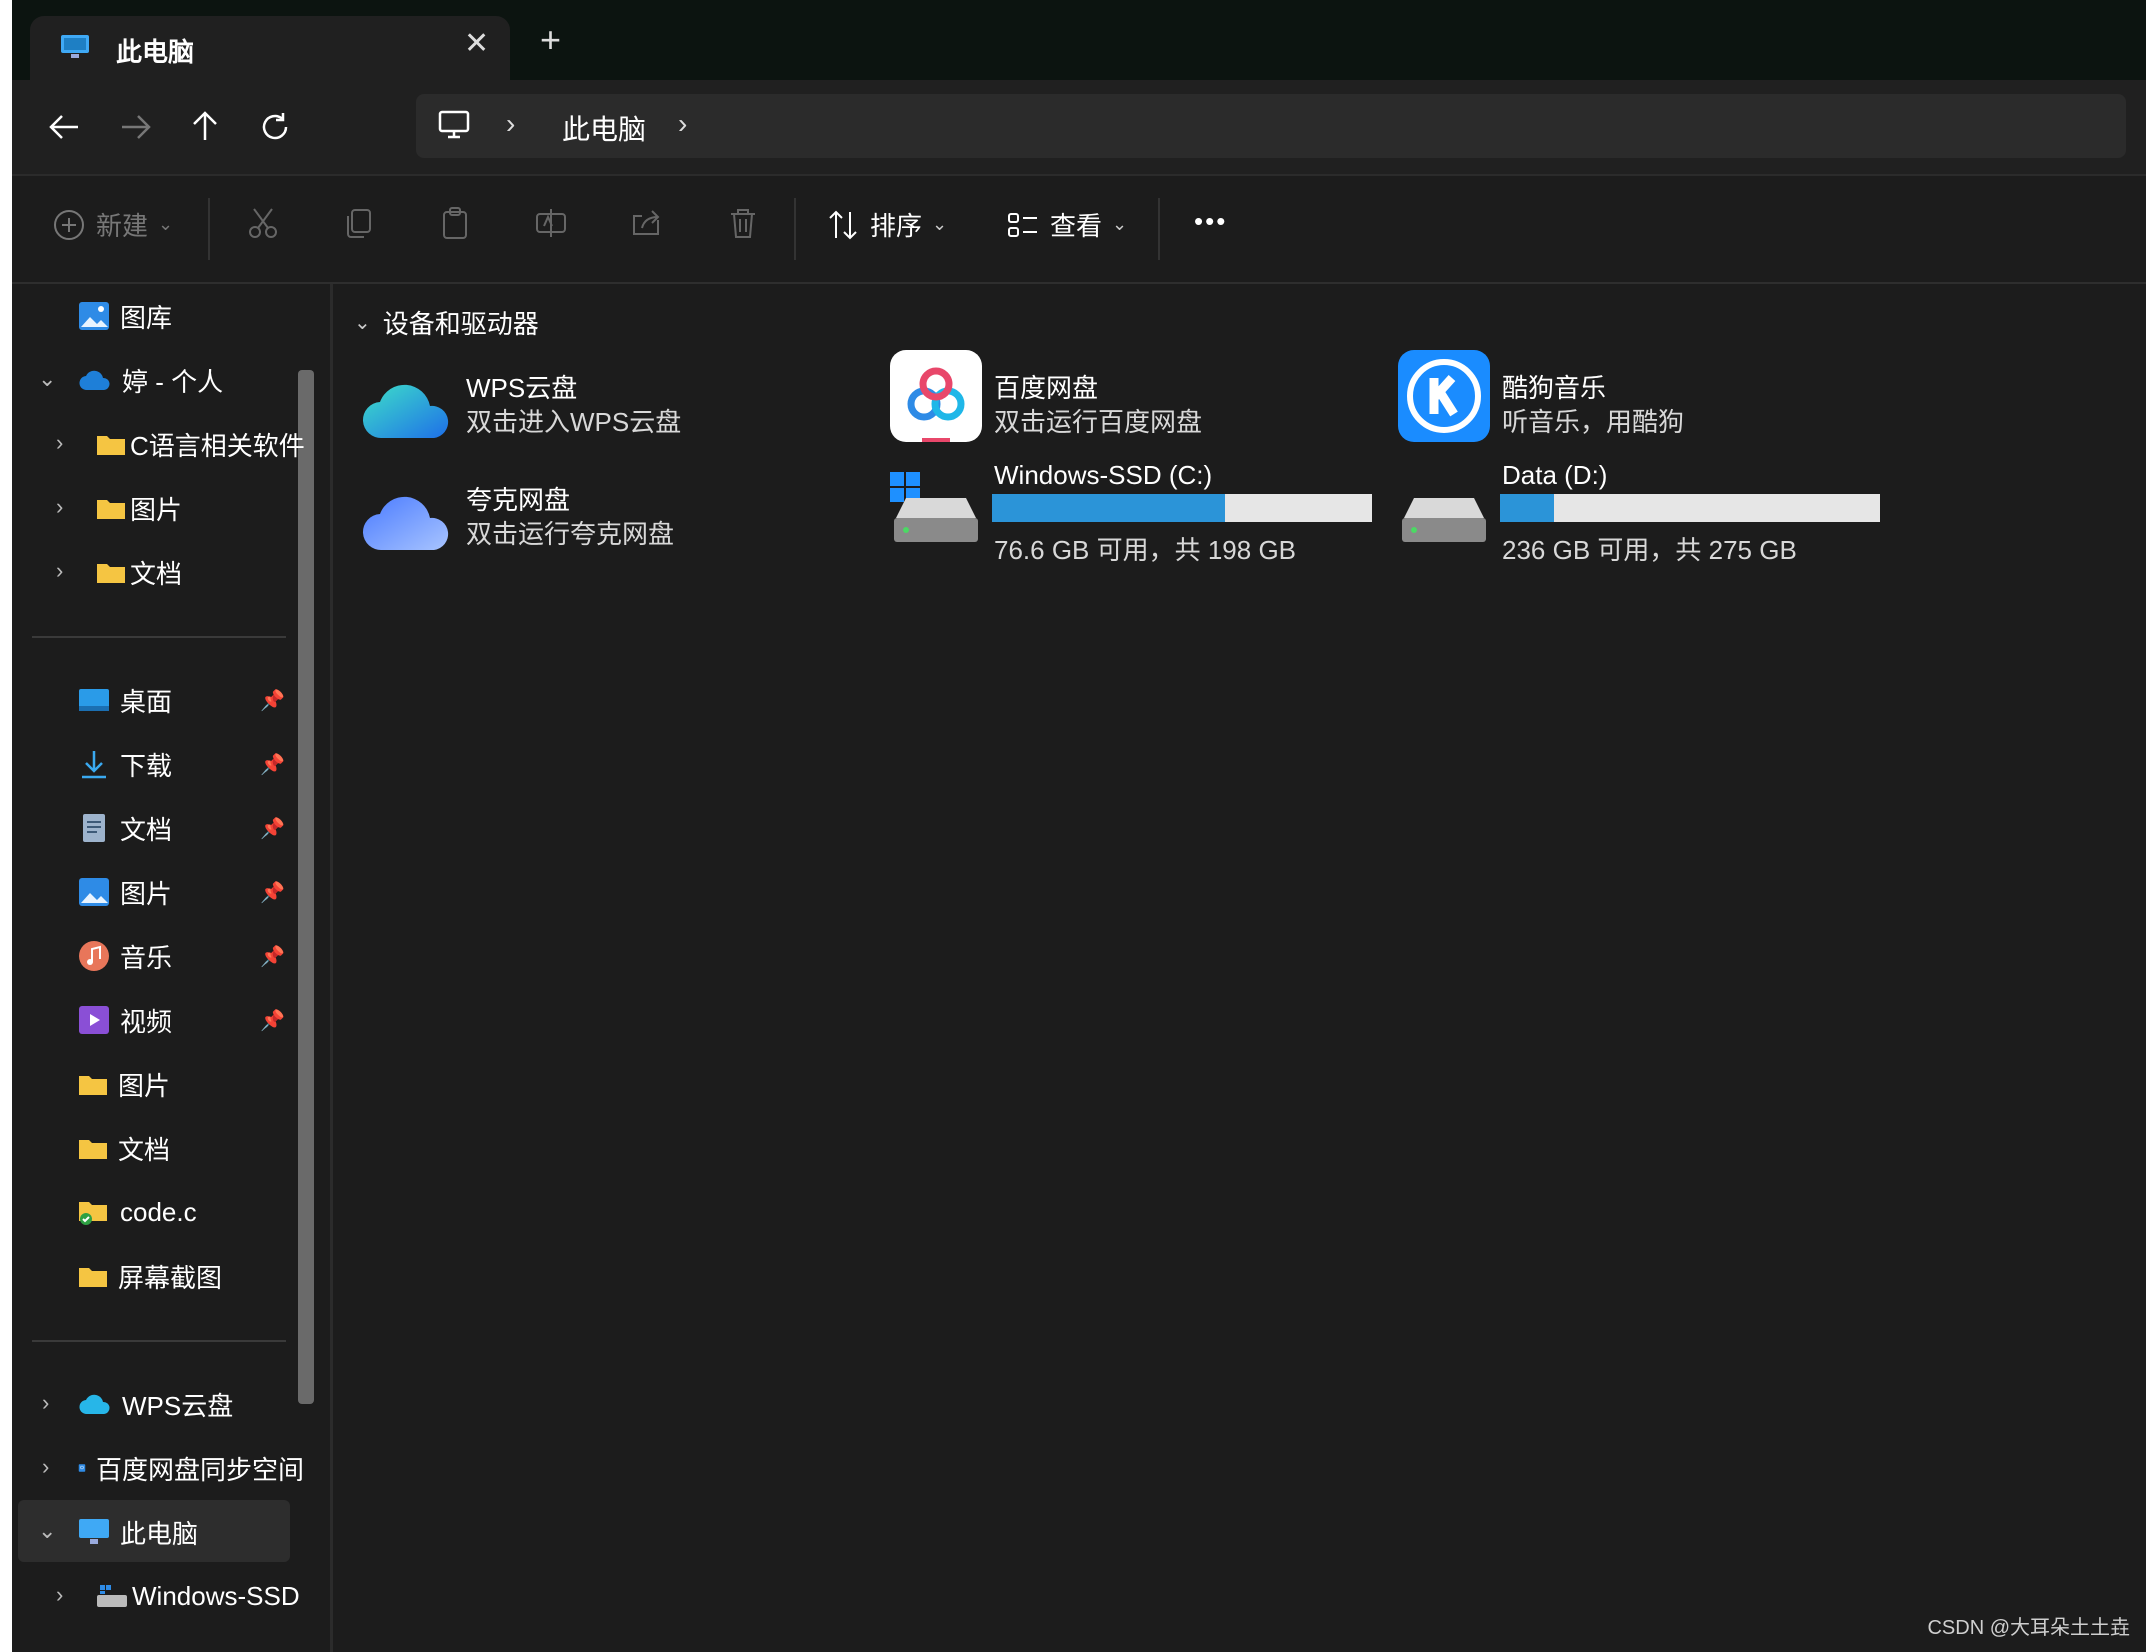  What do you see at coordinates (1638, 515) in the screenshot?
I see `drive-tile-d: Data (D:) 236 GB 可用，共 275 GB` at bounding box center [1638, 515].